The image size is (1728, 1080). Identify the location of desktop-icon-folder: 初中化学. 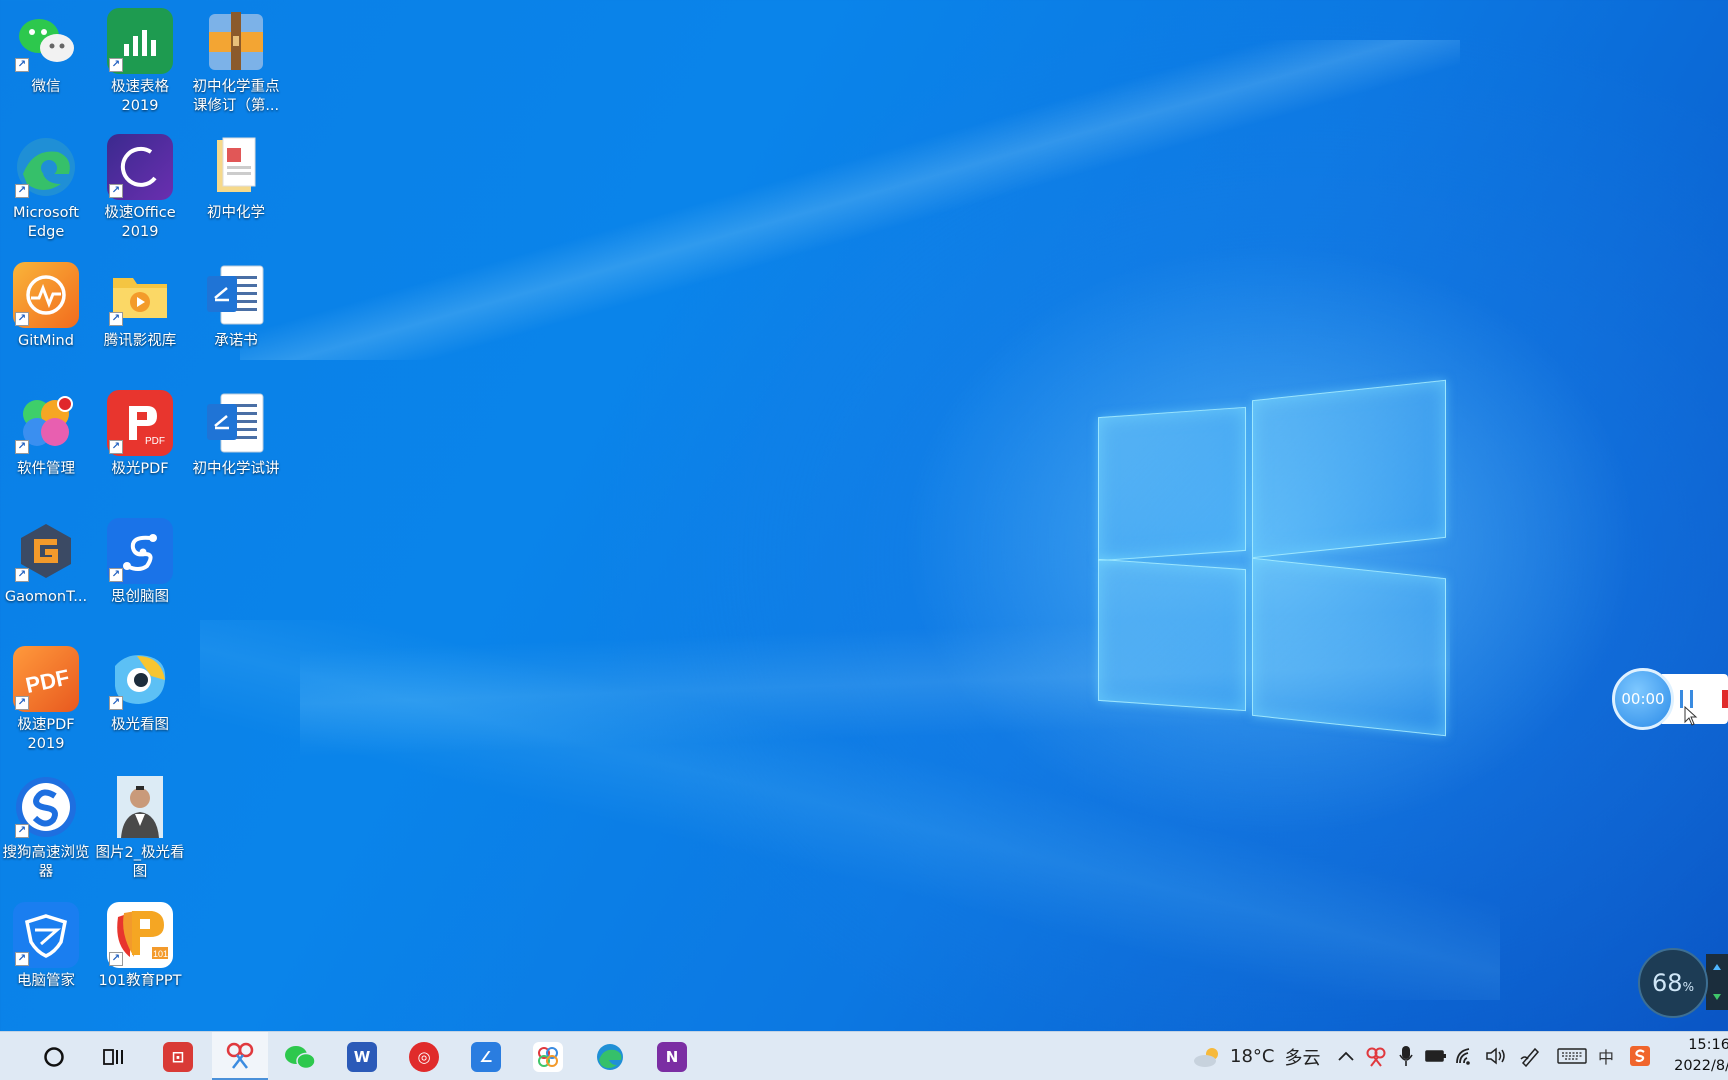
(236, 178).